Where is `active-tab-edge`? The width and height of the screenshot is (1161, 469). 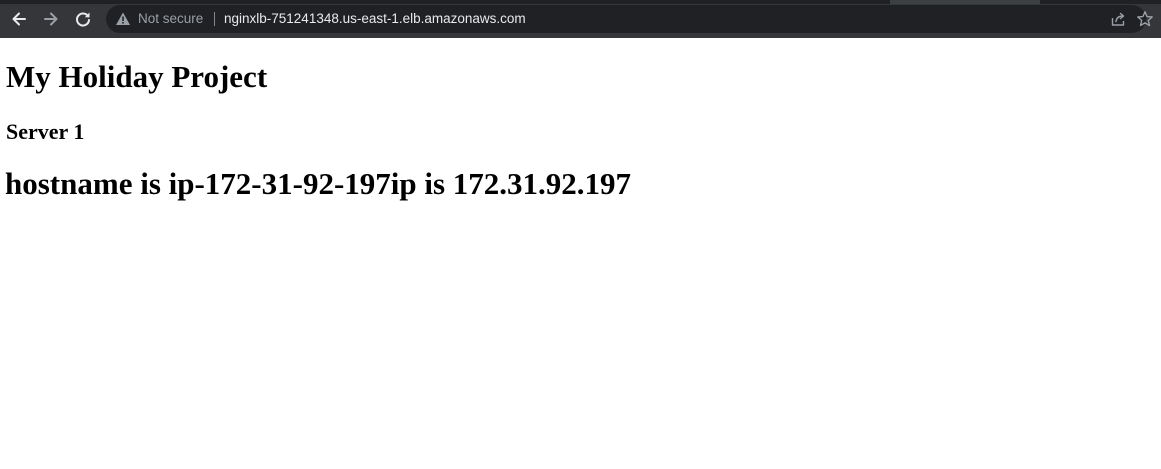
active-tab-edge is located at coordinates (965, 2).